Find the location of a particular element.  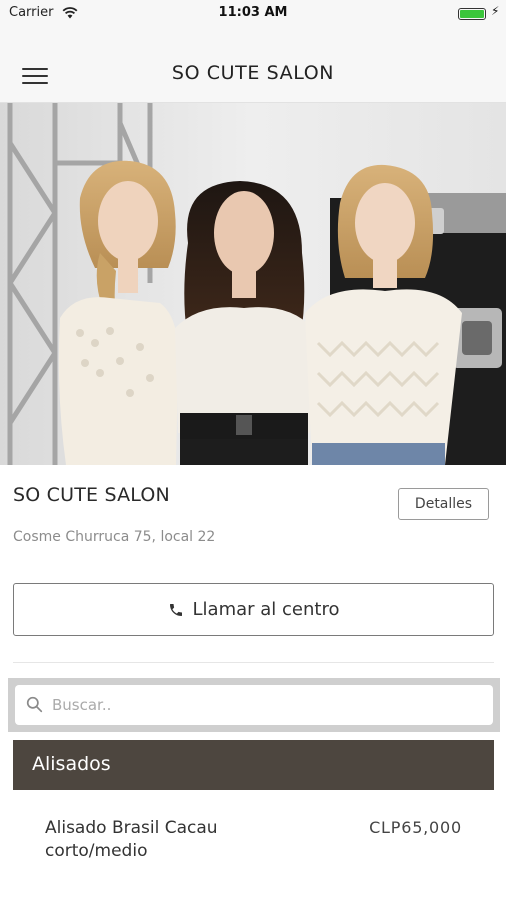

salon-name: SO CUTE SALON is located at coordinates (91, 495).